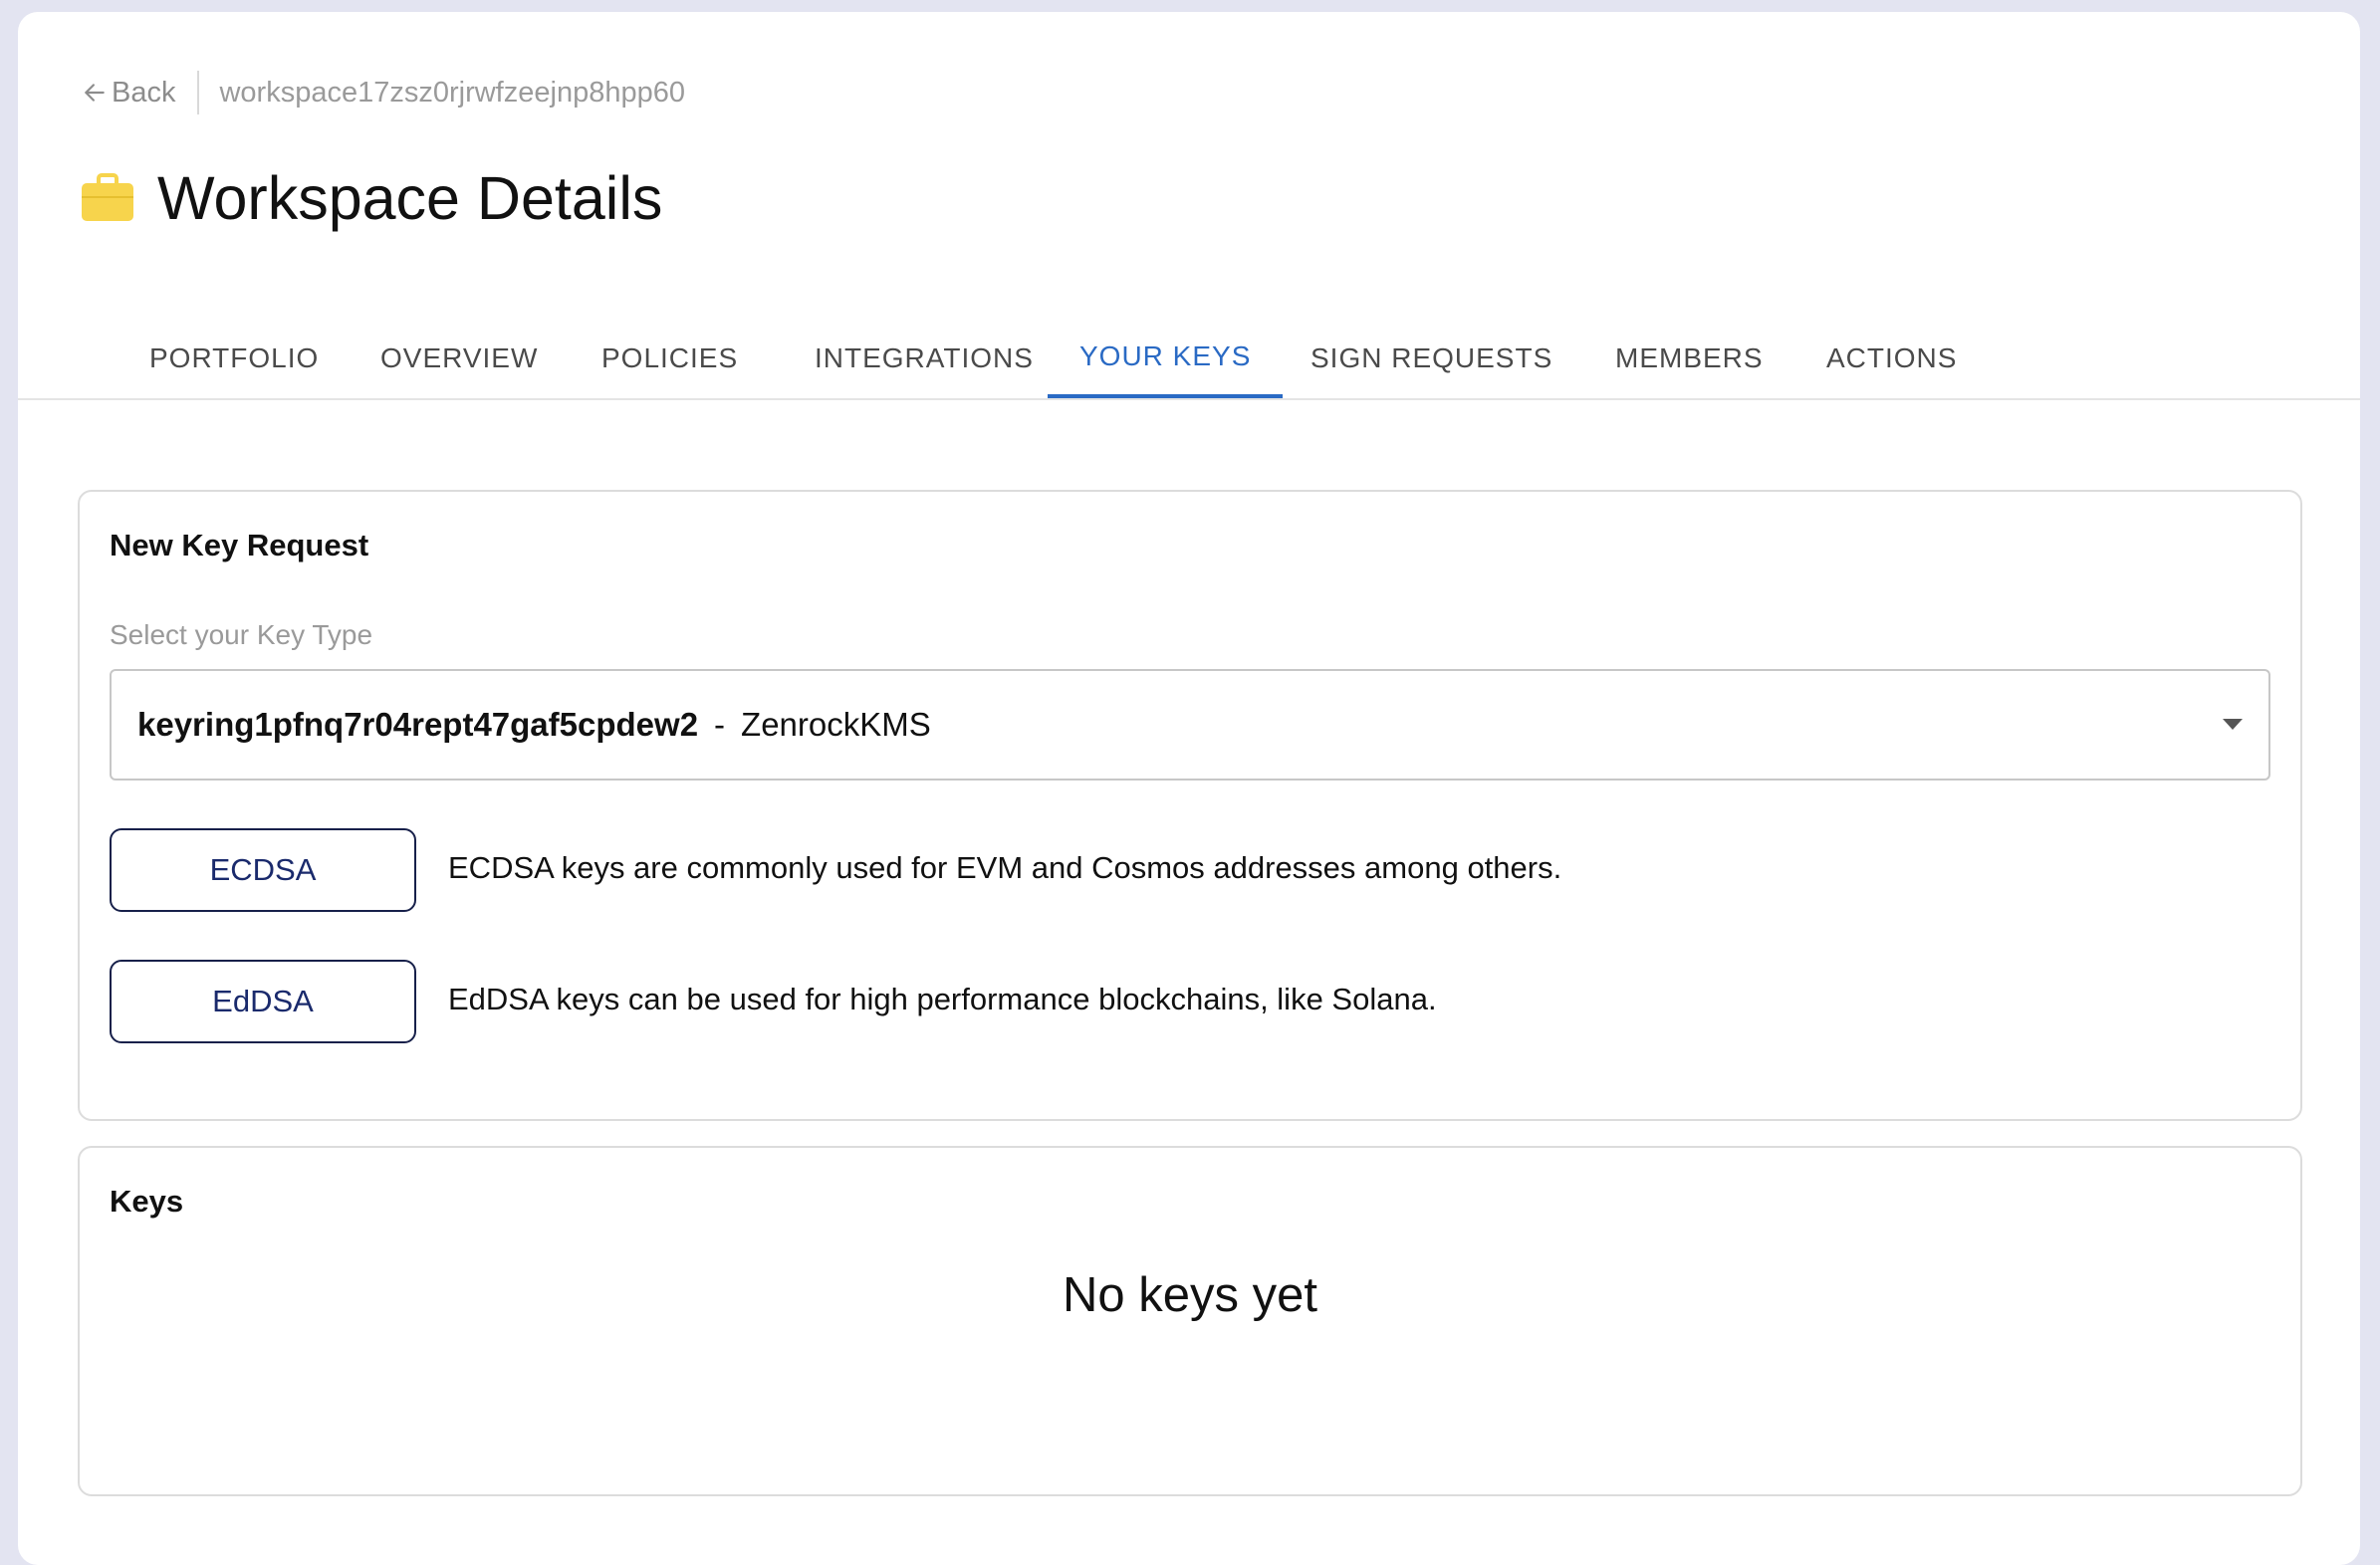 This screenshot has width=2380, height=1565. I want to click on back-button: Back, so click(128, 93).